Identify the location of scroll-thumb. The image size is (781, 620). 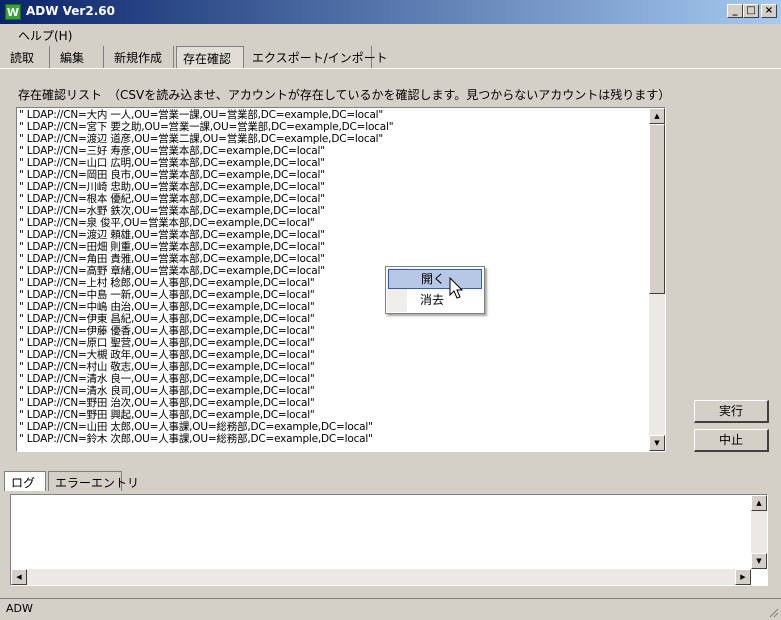
(657, 209).